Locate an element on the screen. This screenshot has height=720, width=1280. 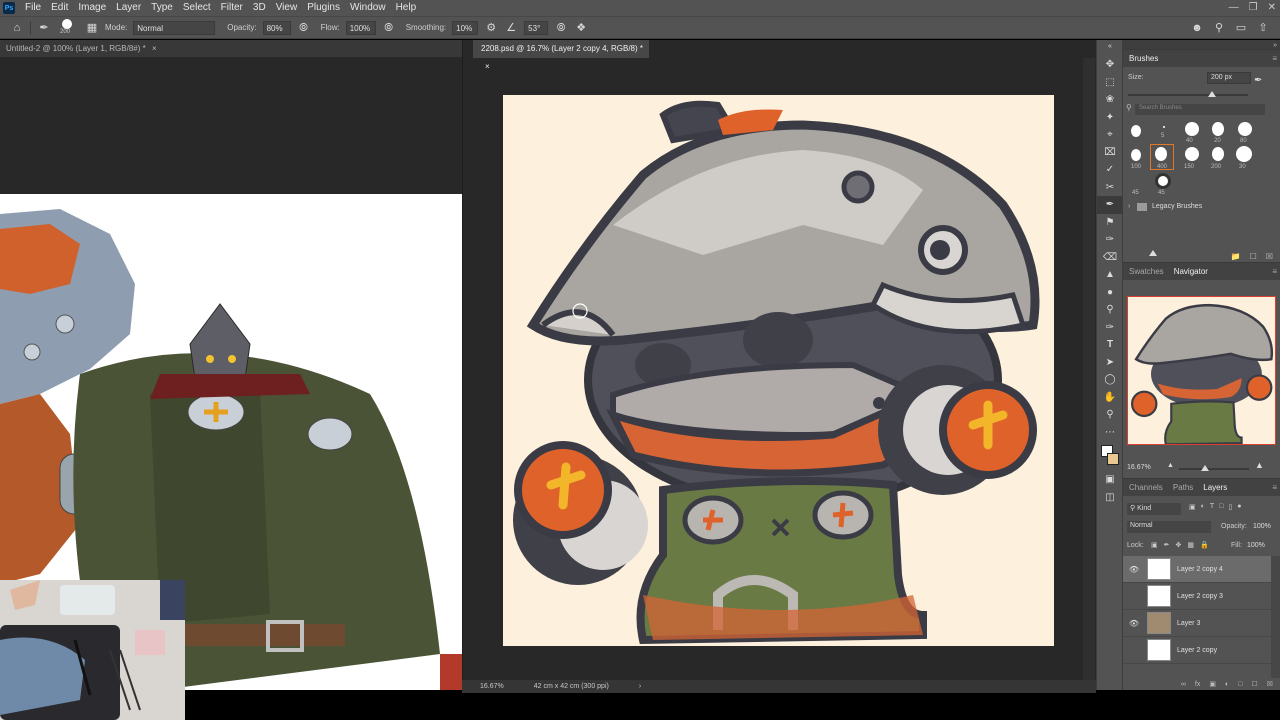
menu-window: Window is located at coordinates (369, 8).